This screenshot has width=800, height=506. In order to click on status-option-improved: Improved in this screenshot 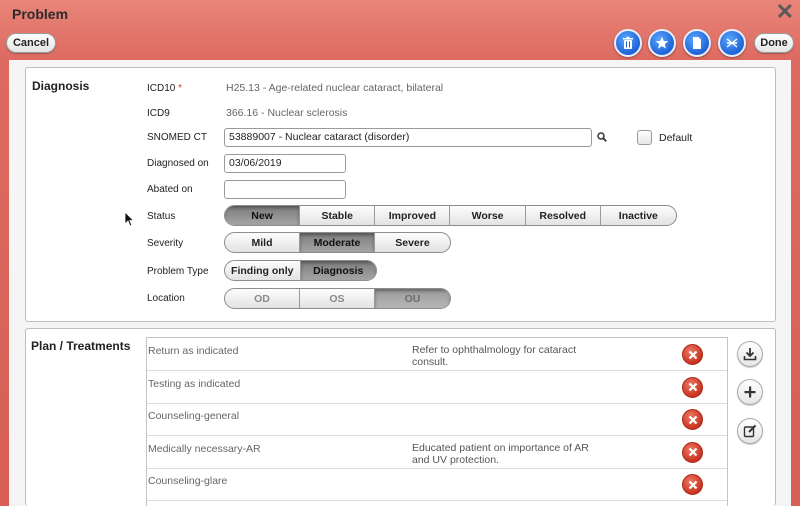, I will do `click(413, 215)`.